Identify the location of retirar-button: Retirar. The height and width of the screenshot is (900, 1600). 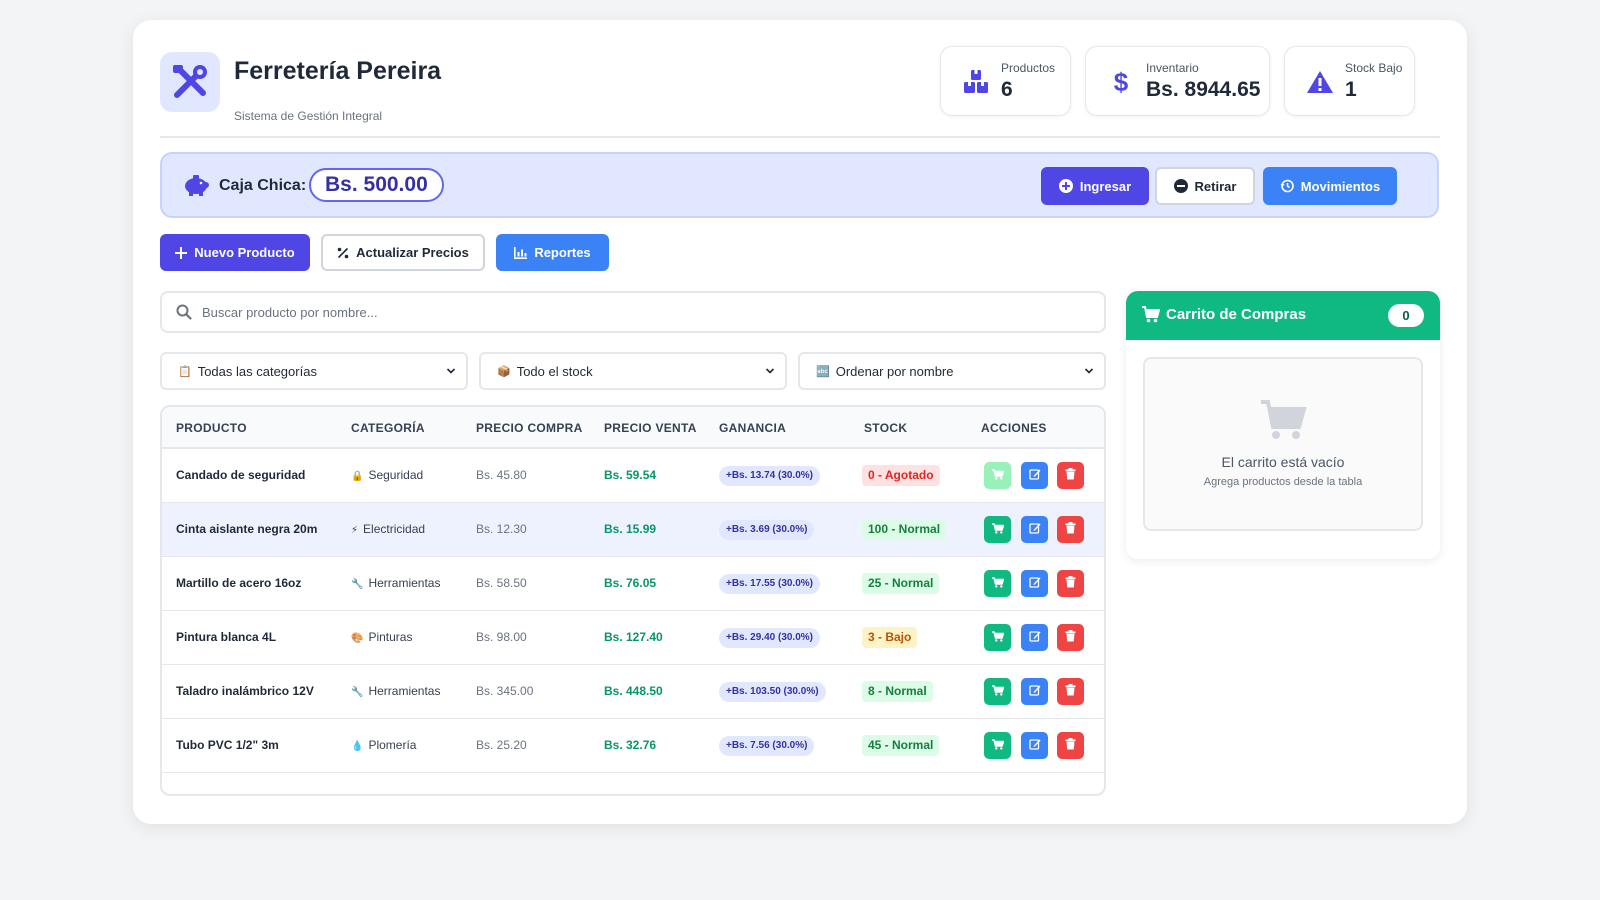
(1205, 186).